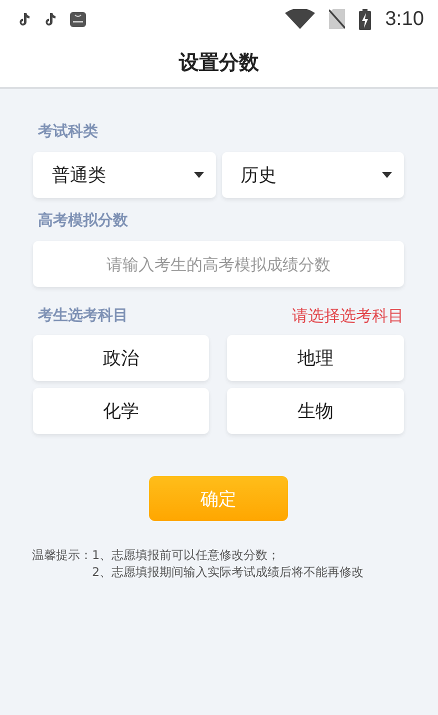  What do you see at coordinates (300, 19) in the screenshot?
I see `wifi-icon` at bounding box center [300, 19].